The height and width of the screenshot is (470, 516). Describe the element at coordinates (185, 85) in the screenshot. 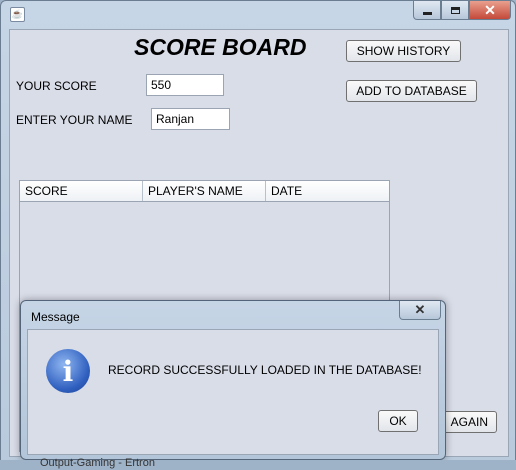

I see `your-score-field: 550` at that location.